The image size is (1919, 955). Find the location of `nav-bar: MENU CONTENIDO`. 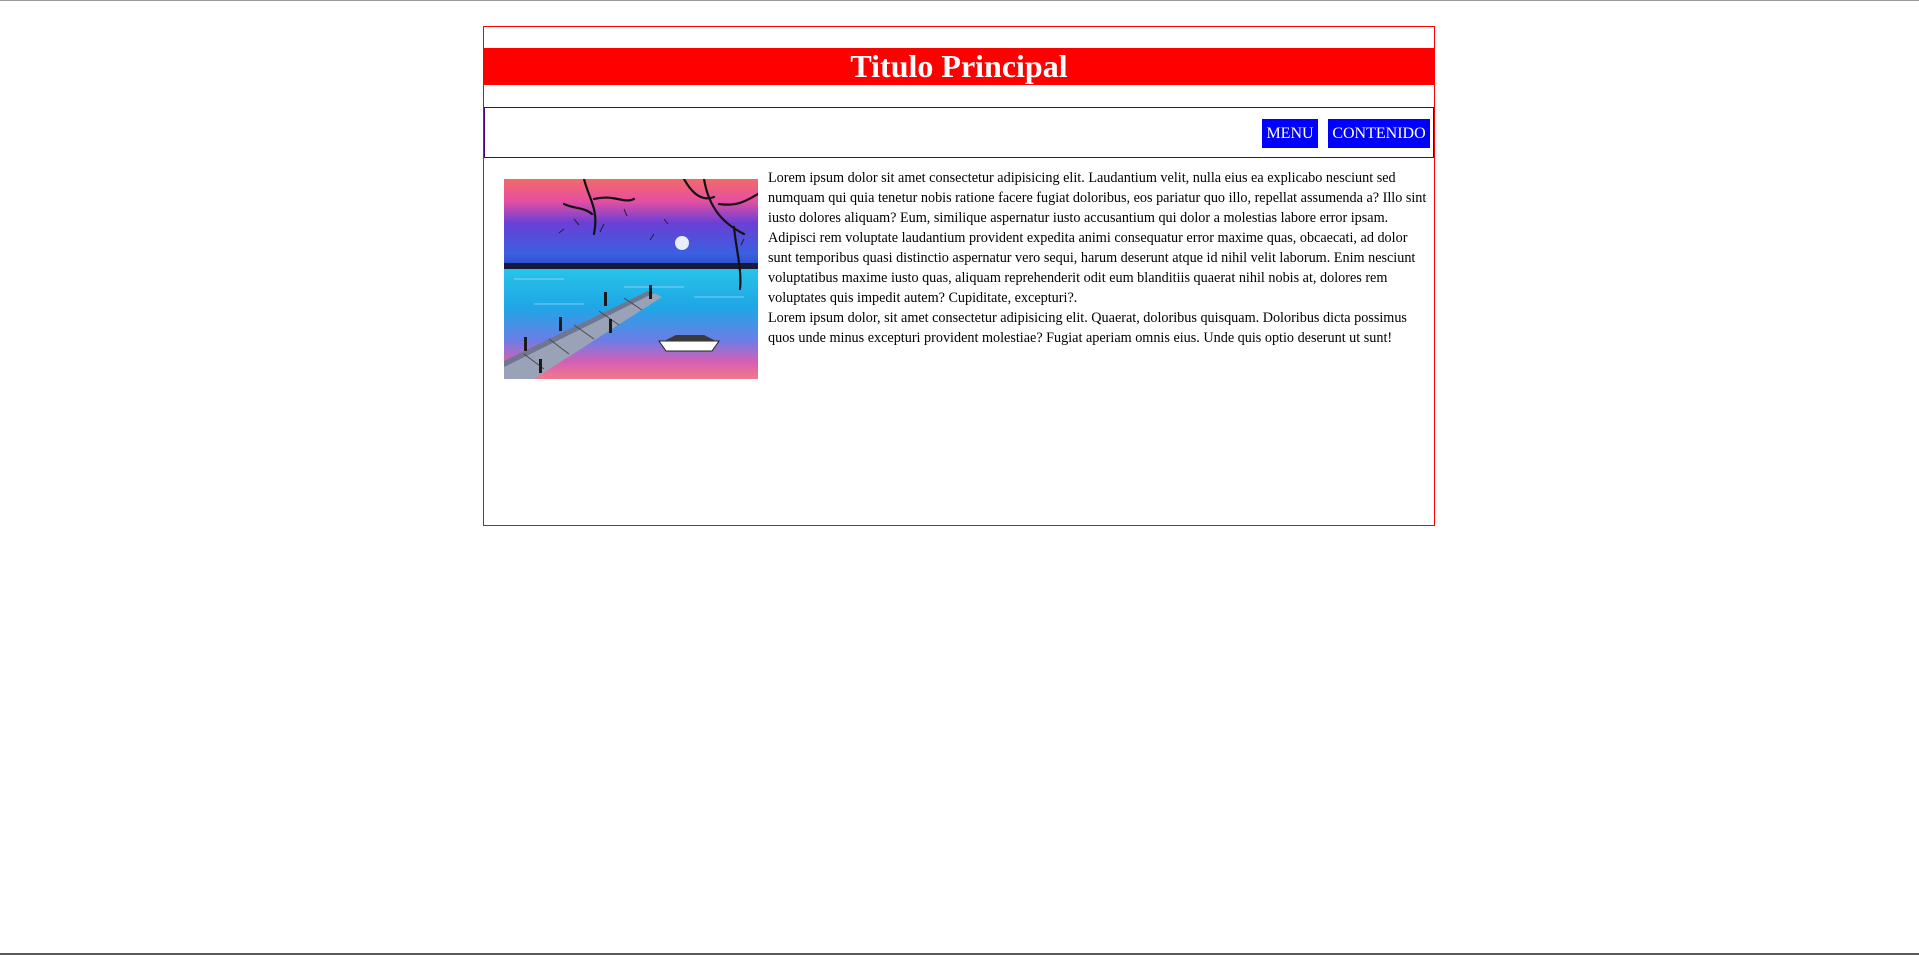

nav-bar: MENU CONTENIDO is located at coordinates (959, 132).